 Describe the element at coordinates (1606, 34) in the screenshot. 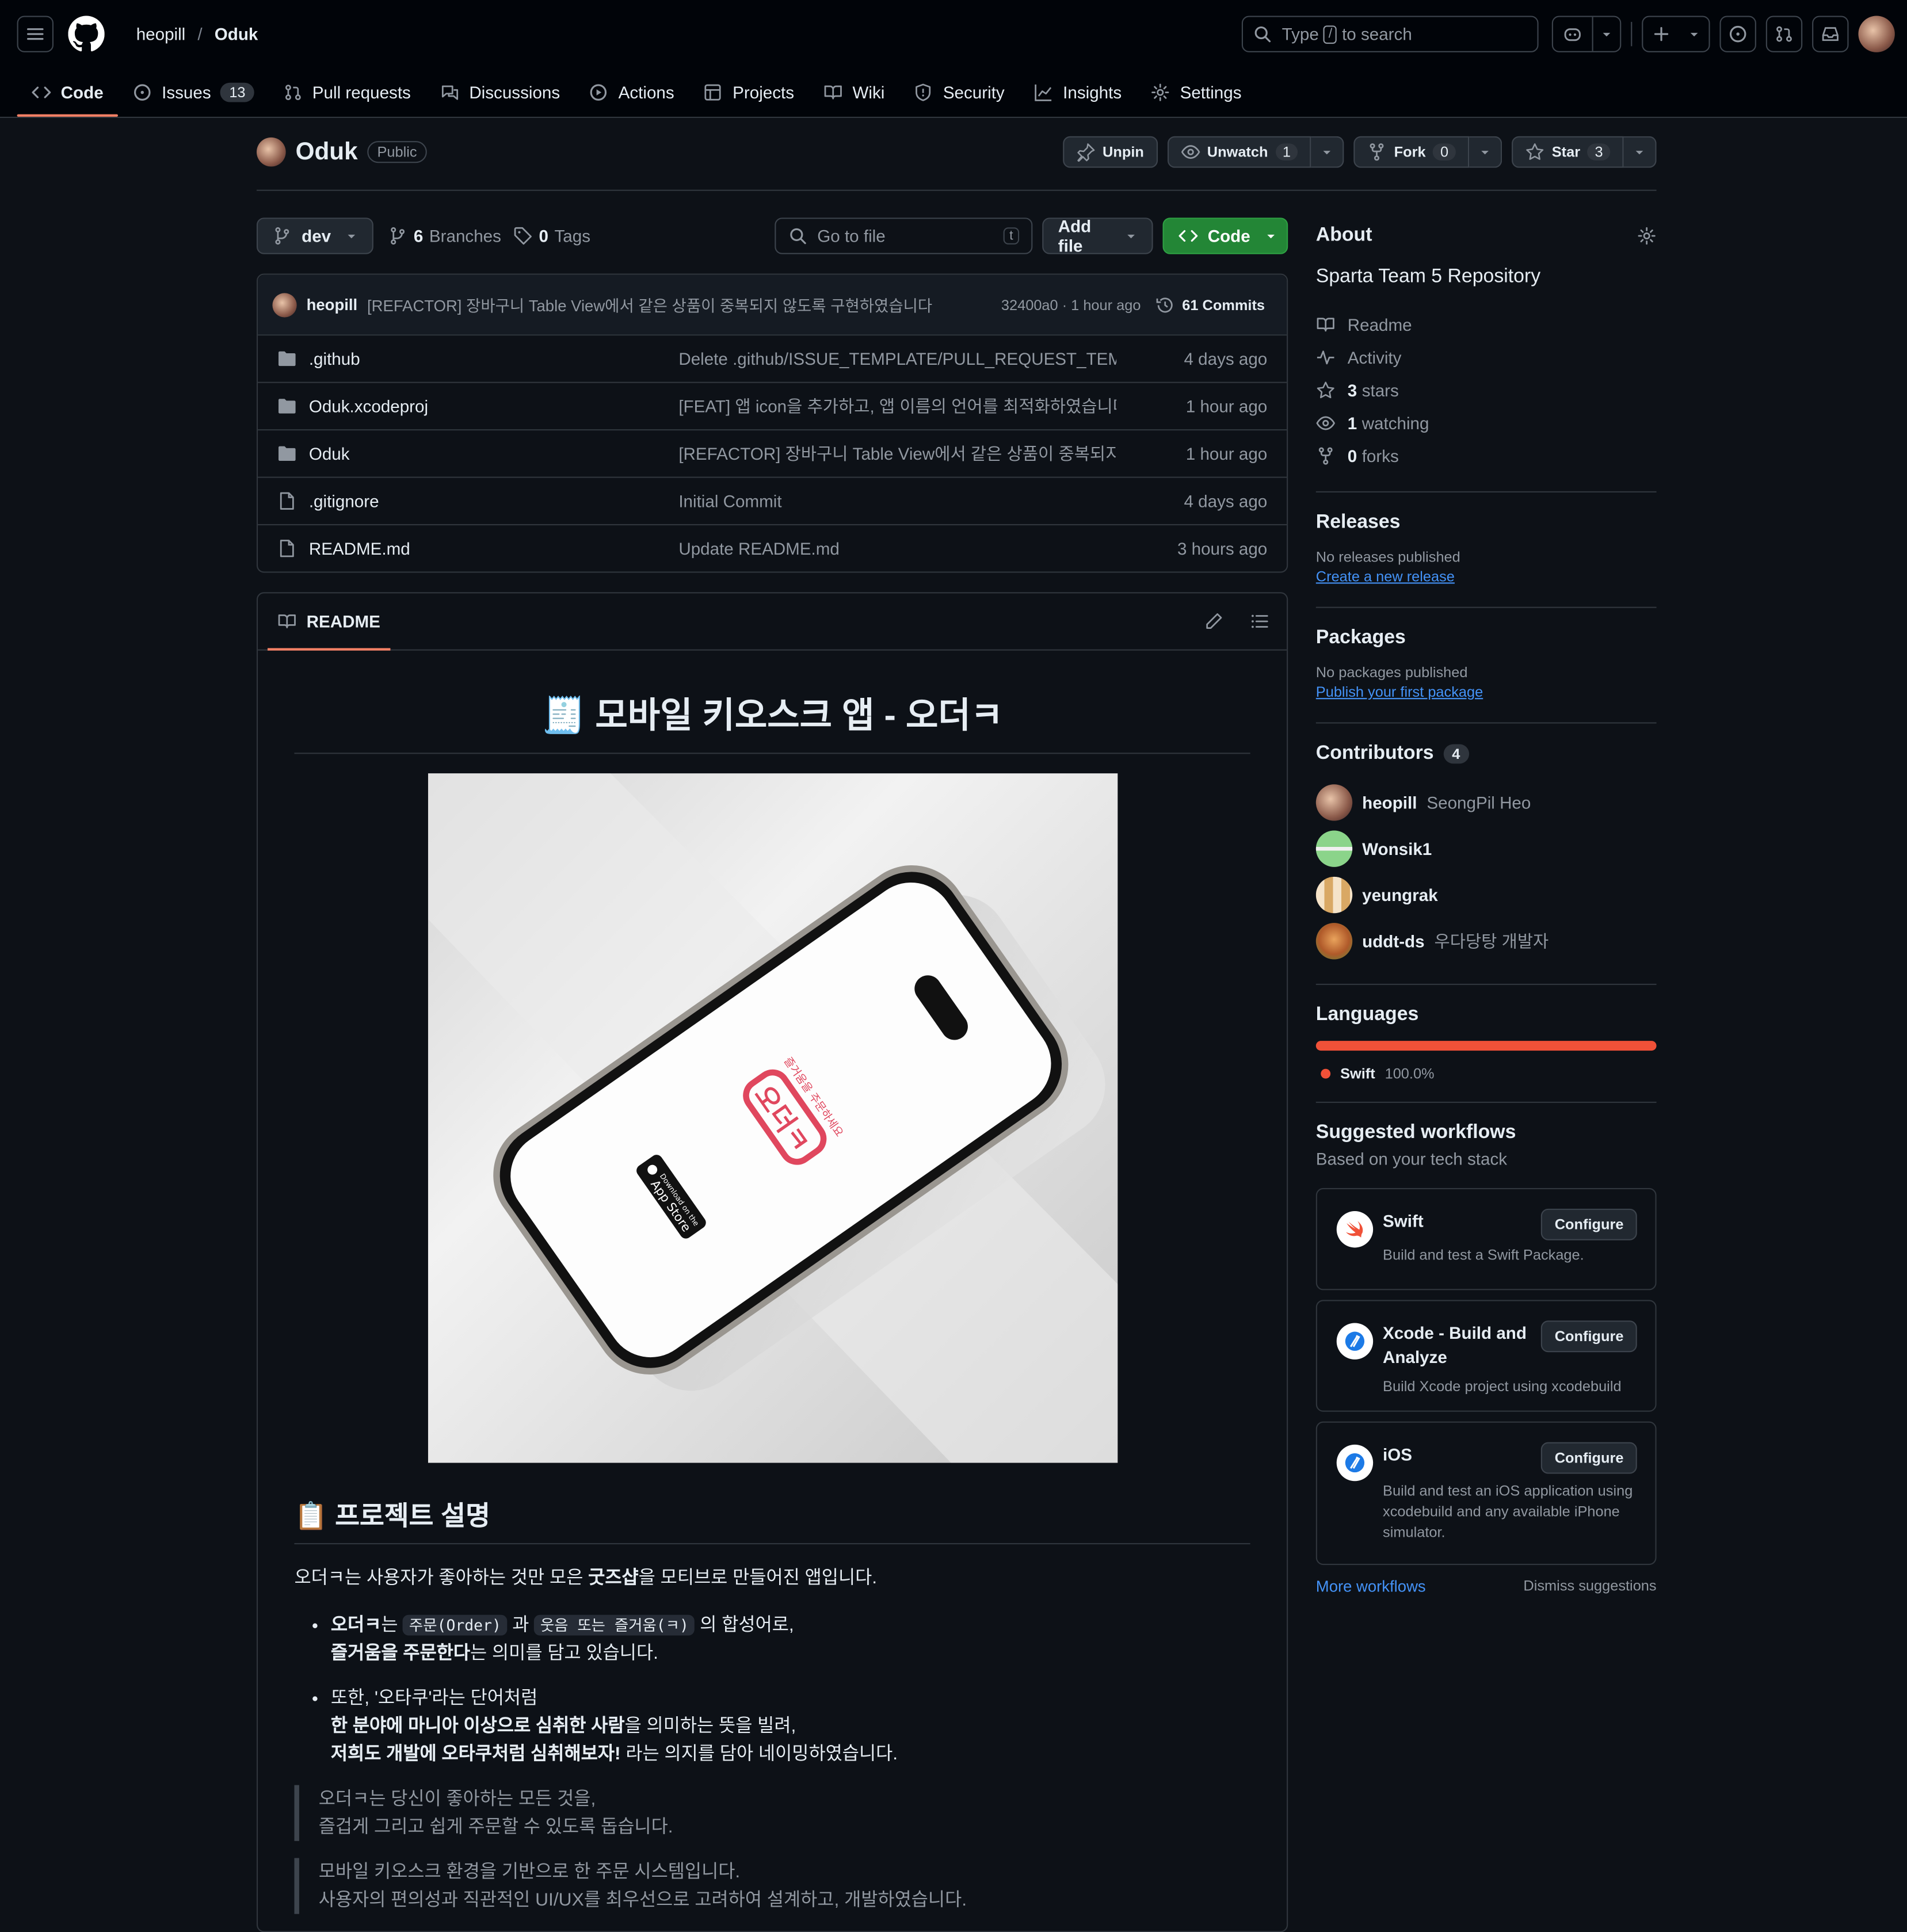

I see `copilot-dropdown-icon` at that location.